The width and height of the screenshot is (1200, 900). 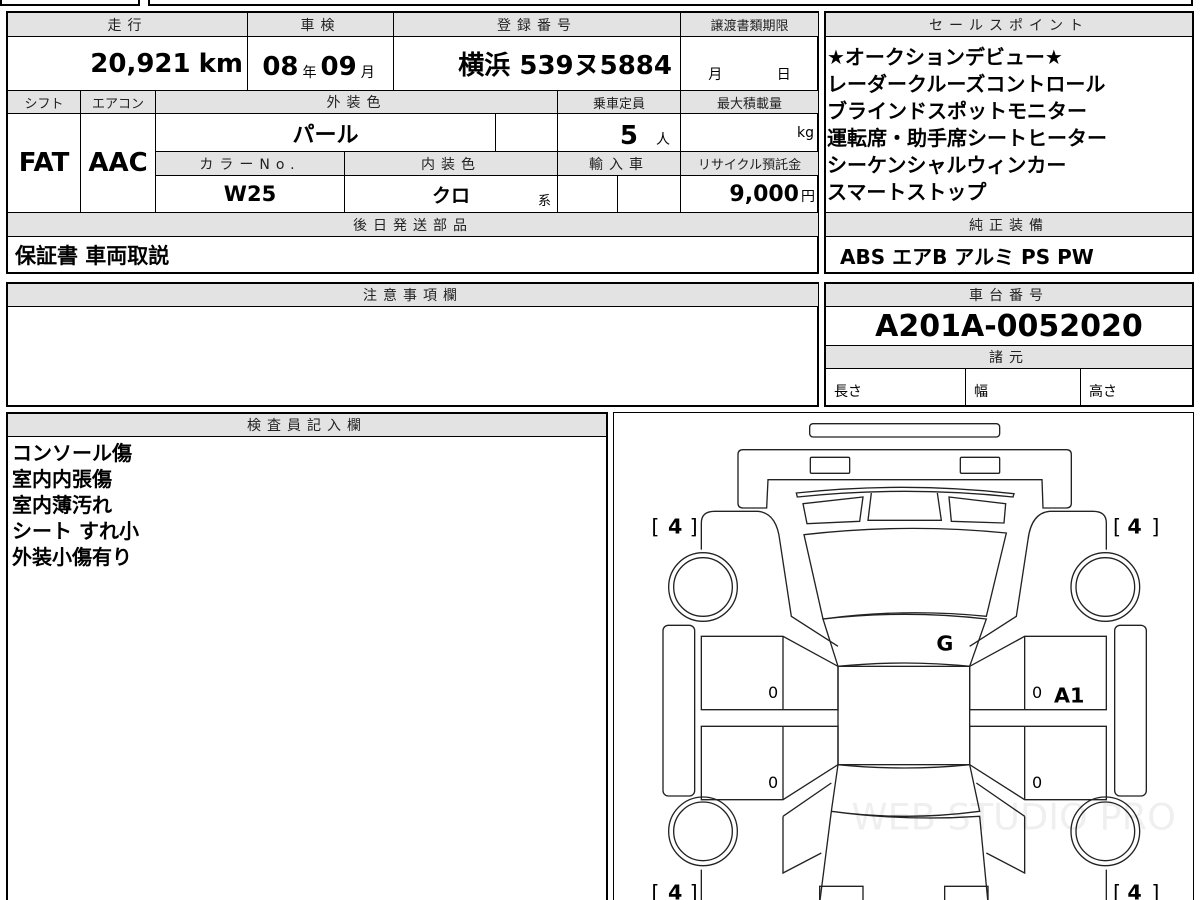 I want to click on headlight-right, so click(x=980, y=465).